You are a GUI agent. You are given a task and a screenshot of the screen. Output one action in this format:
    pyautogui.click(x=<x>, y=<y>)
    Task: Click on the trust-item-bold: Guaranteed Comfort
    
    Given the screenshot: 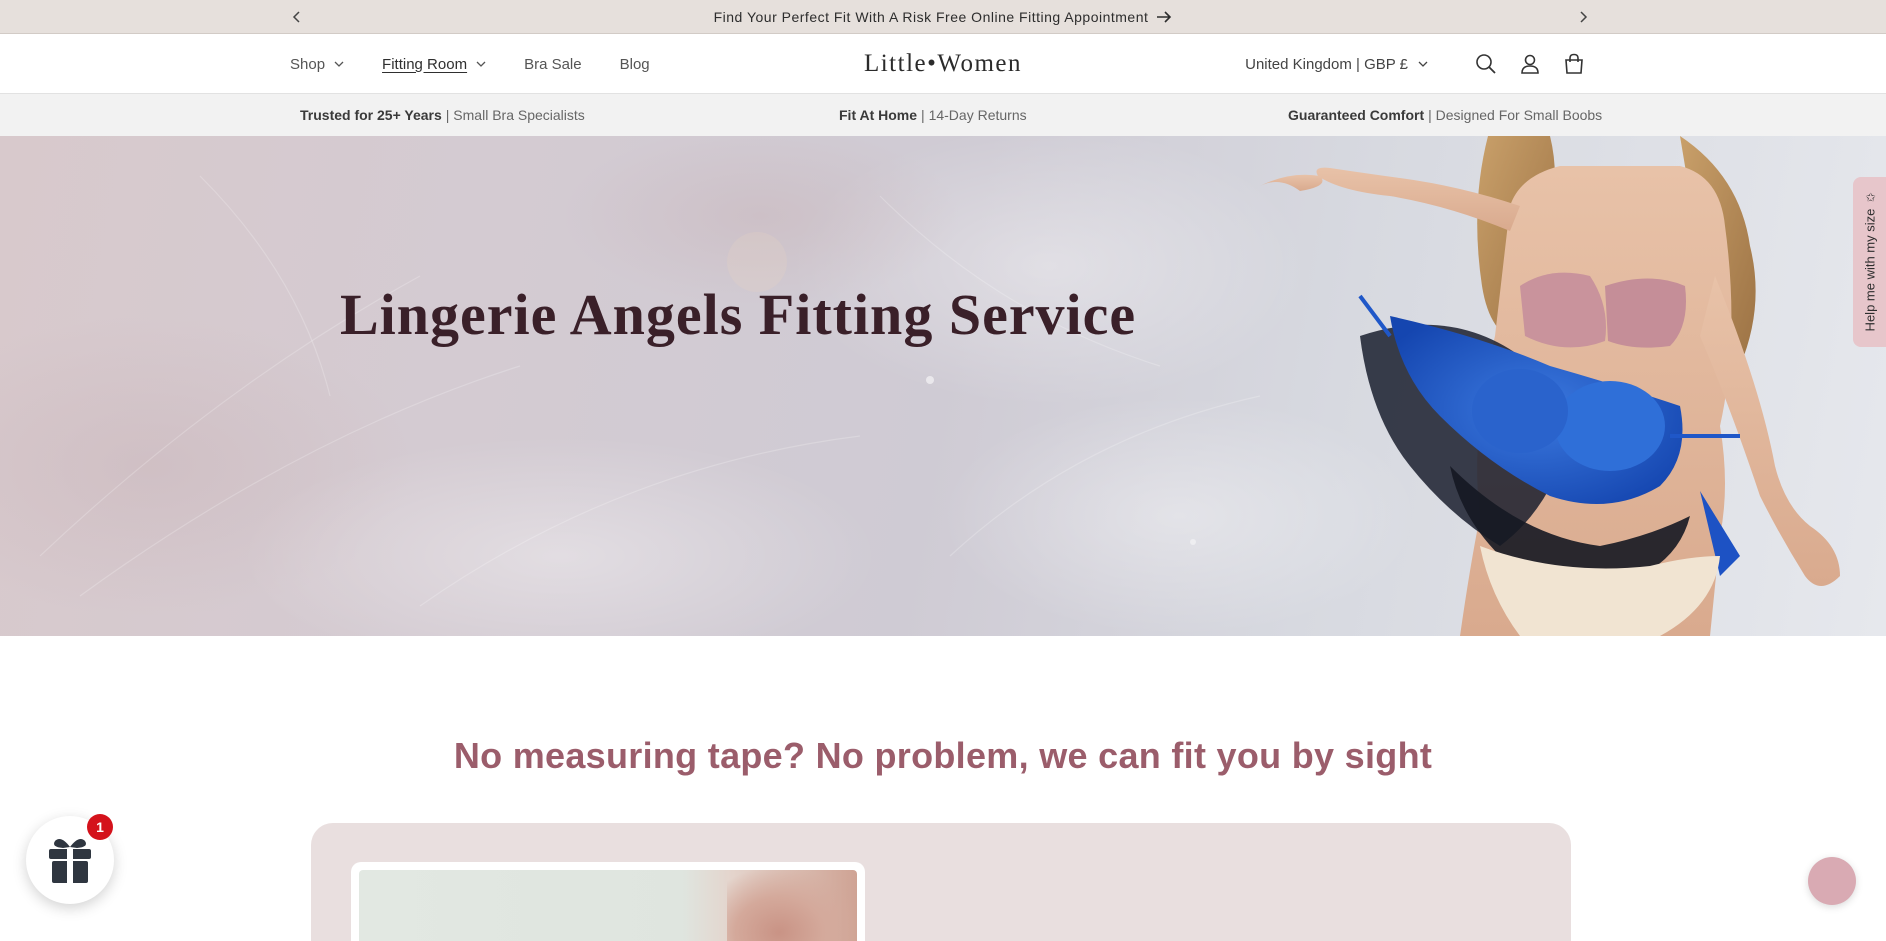 What is the action you would take?
    pyautogui.click(x=1356, y=115)
    